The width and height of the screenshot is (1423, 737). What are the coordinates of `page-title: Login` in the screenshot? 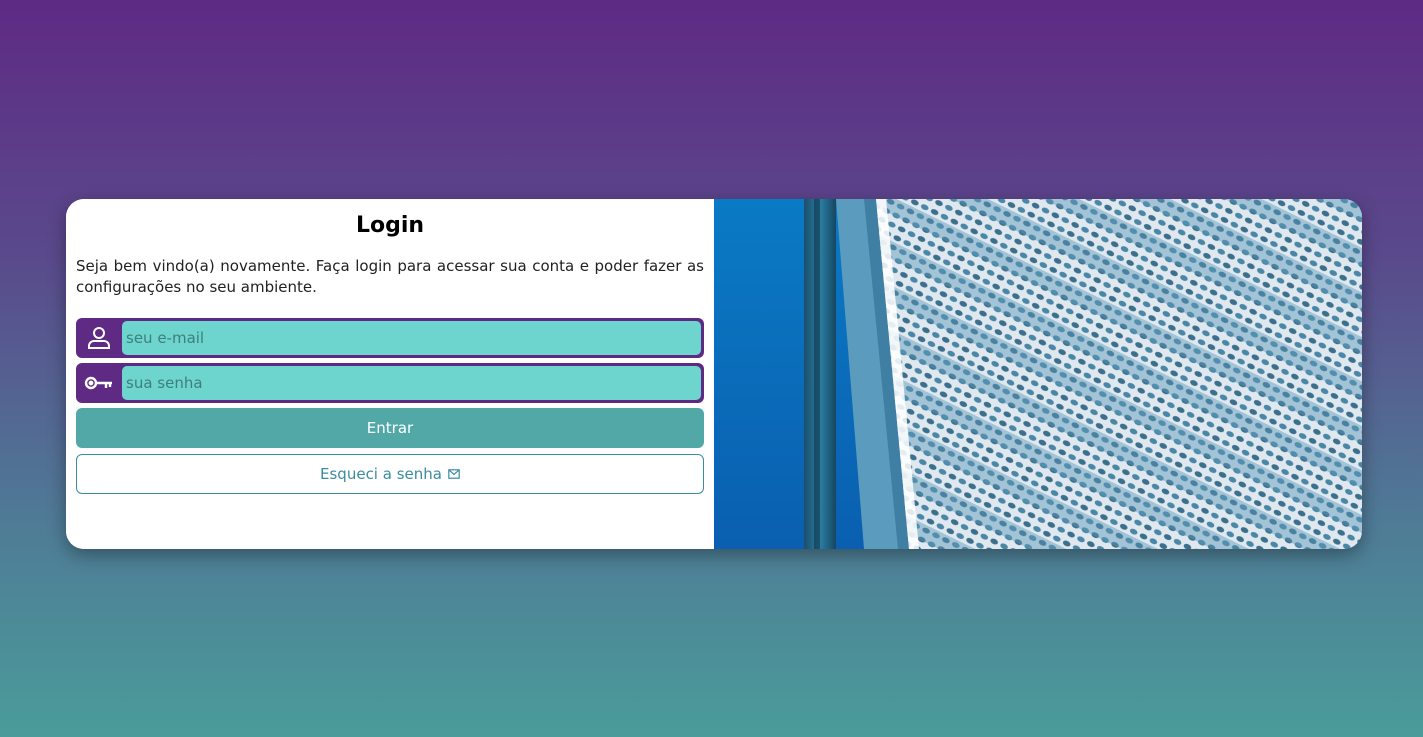 It's located at (390, 225).